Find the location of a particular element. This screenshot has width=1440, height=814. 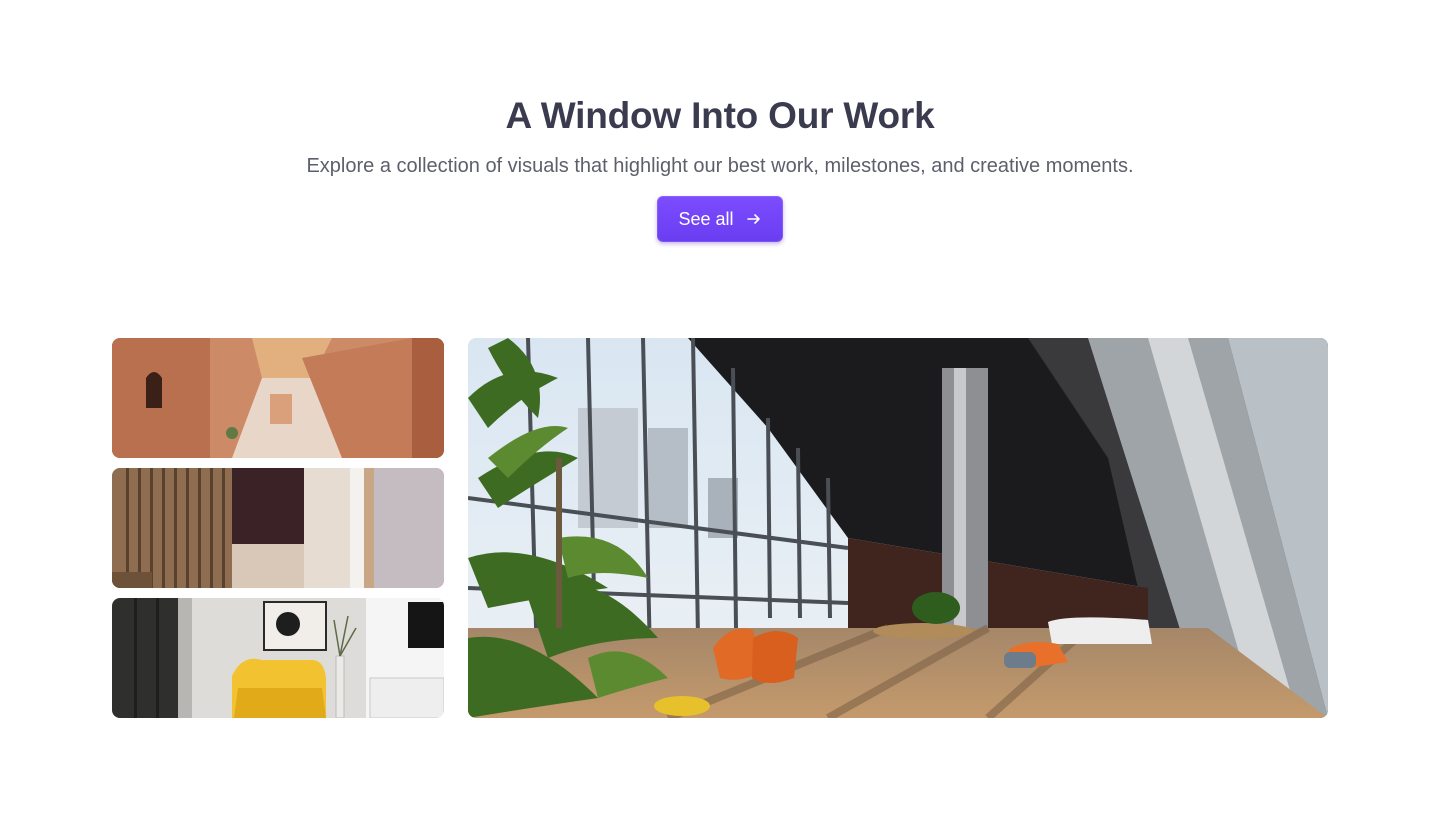

gallery-image-wood-slat-interior is located at coordinates (278, 528).